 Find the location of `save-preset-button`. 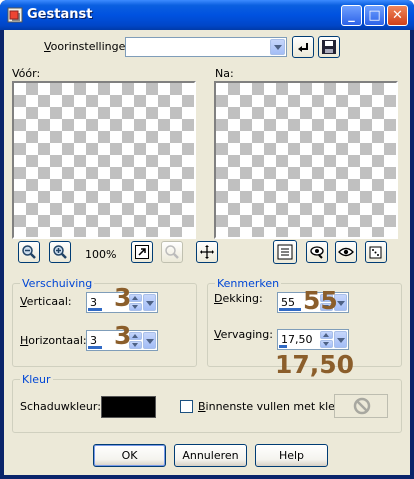

save-preset-button is located at coordinates (329, 47).